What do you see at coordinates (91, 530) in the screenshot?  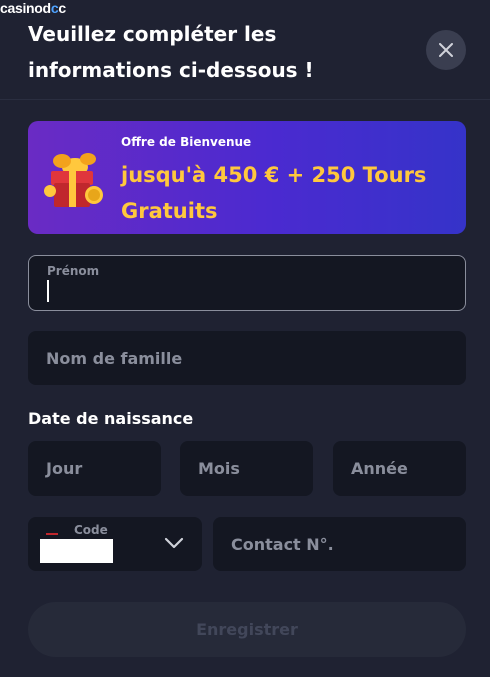 I see `country-code-label: Code` at bounding box center [91, 530].